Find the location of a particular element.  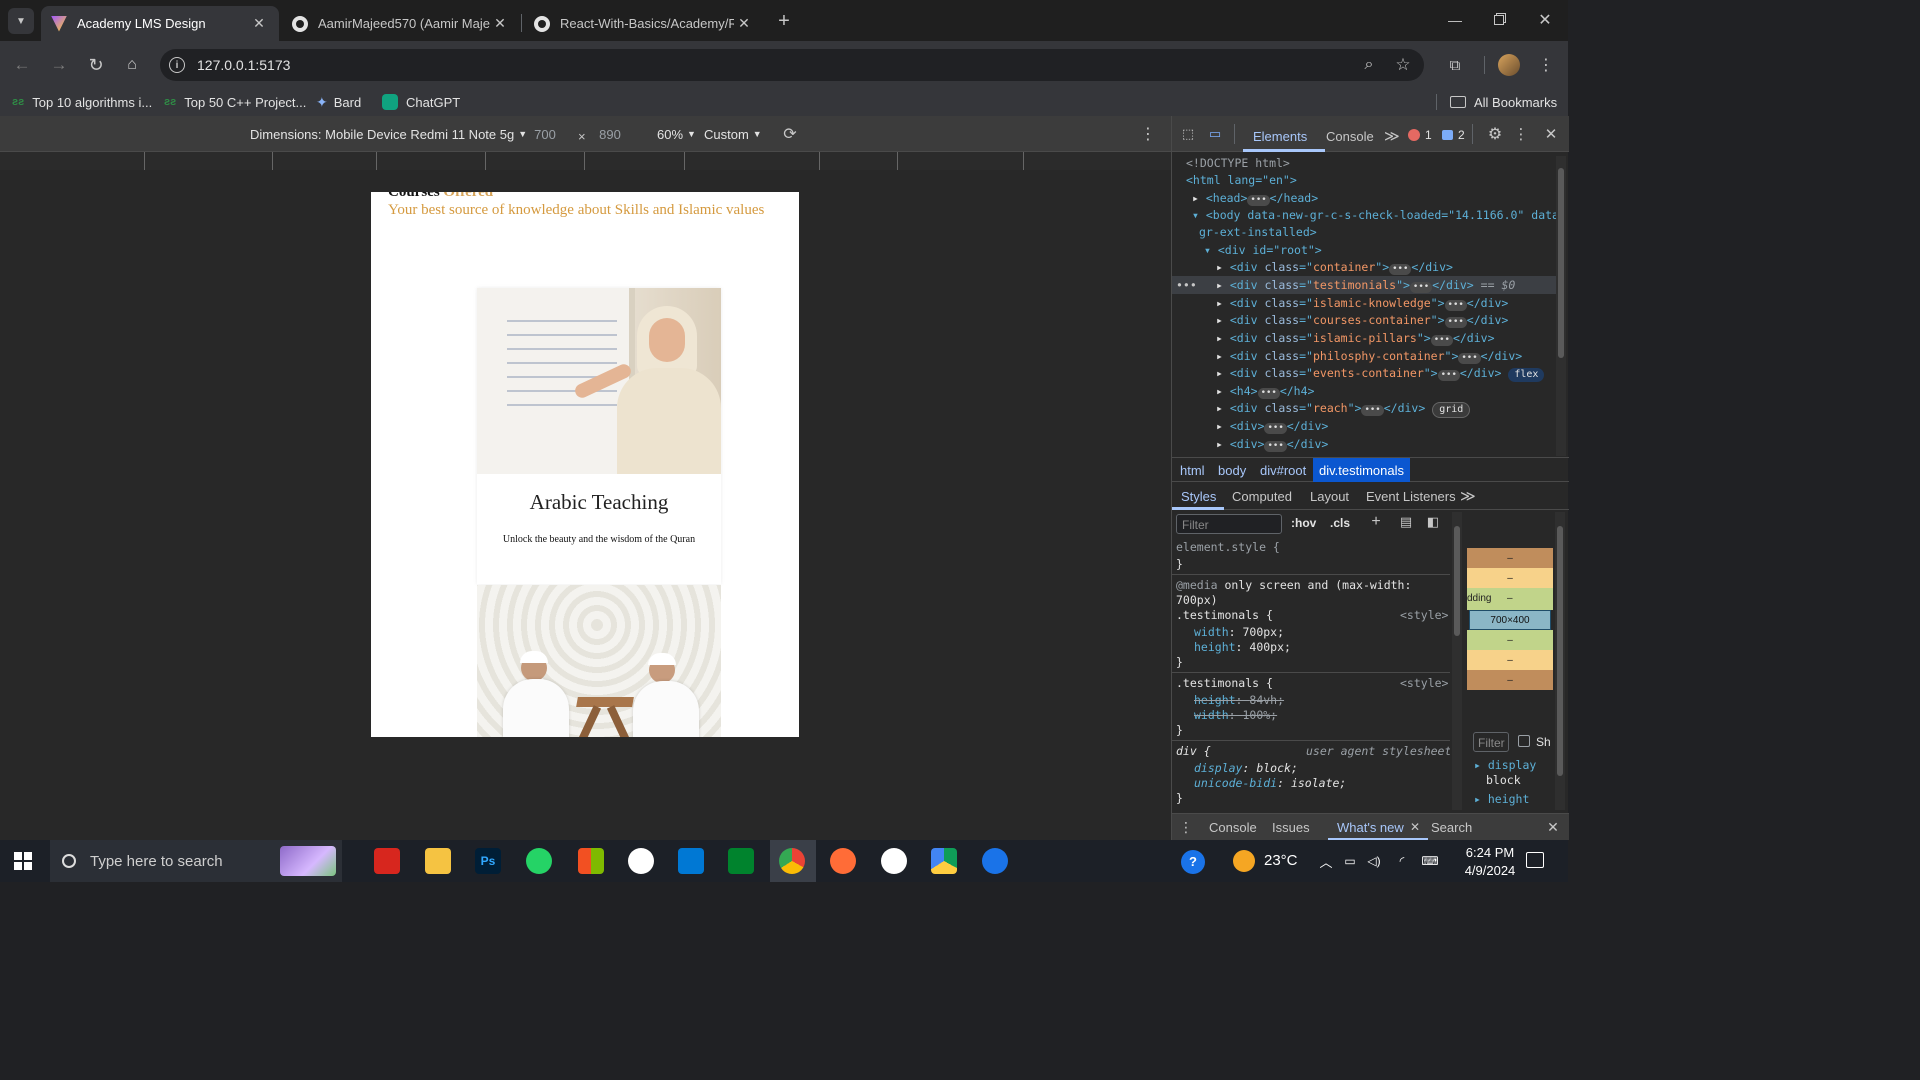

error-counter: 1 is located at coordinates (1420, 135).